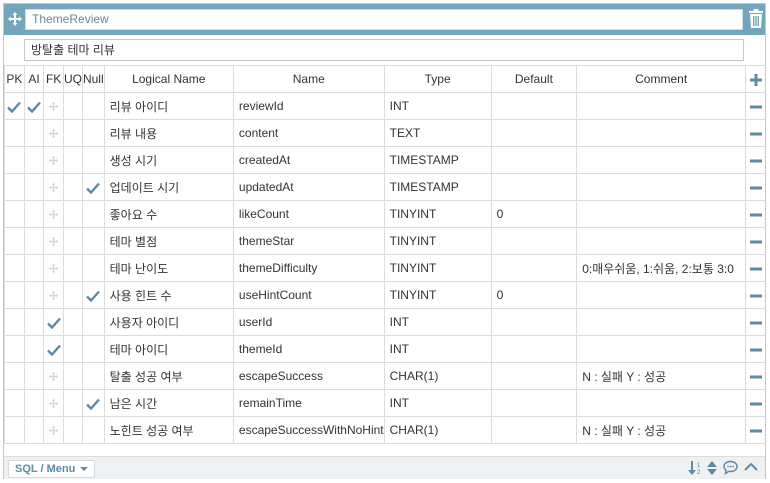 Image resolution: width=770 pixels, height=483 pixels. What do you see at coordinates (384, 50) in the screenshot?
I see `table-logical-name-input: 방탈출 테마 리뷰` at bounding box center [384, 50].